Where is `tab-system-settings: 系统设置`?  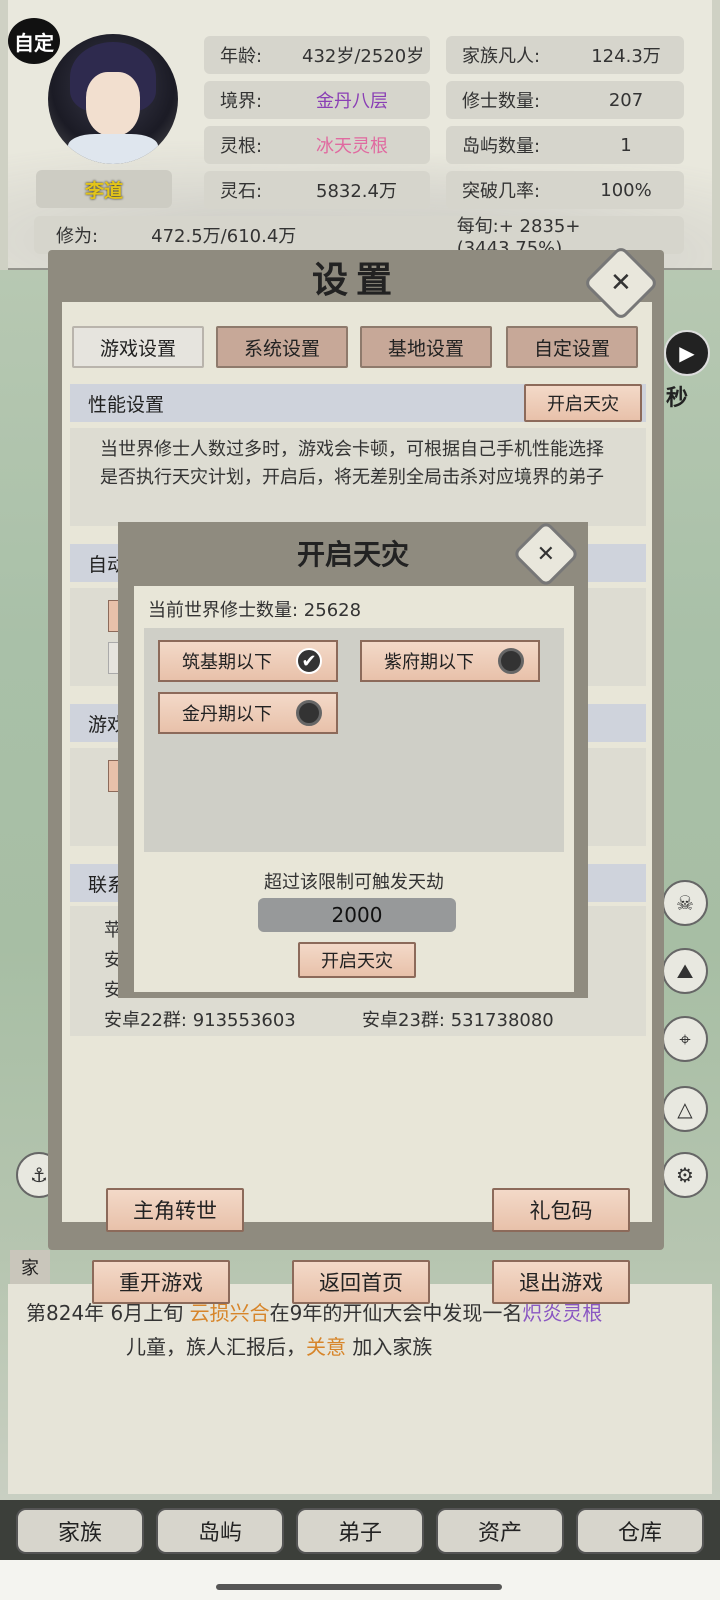
tab-system-settings: 系统设置 is located at coordinates (282, 347).